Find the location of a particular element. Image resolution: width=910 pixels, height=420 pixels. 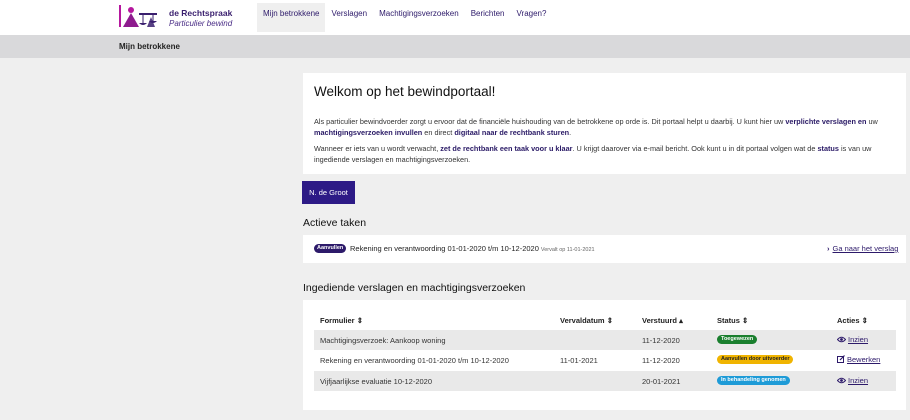

edit-icon is located at coordinates (841, 359).